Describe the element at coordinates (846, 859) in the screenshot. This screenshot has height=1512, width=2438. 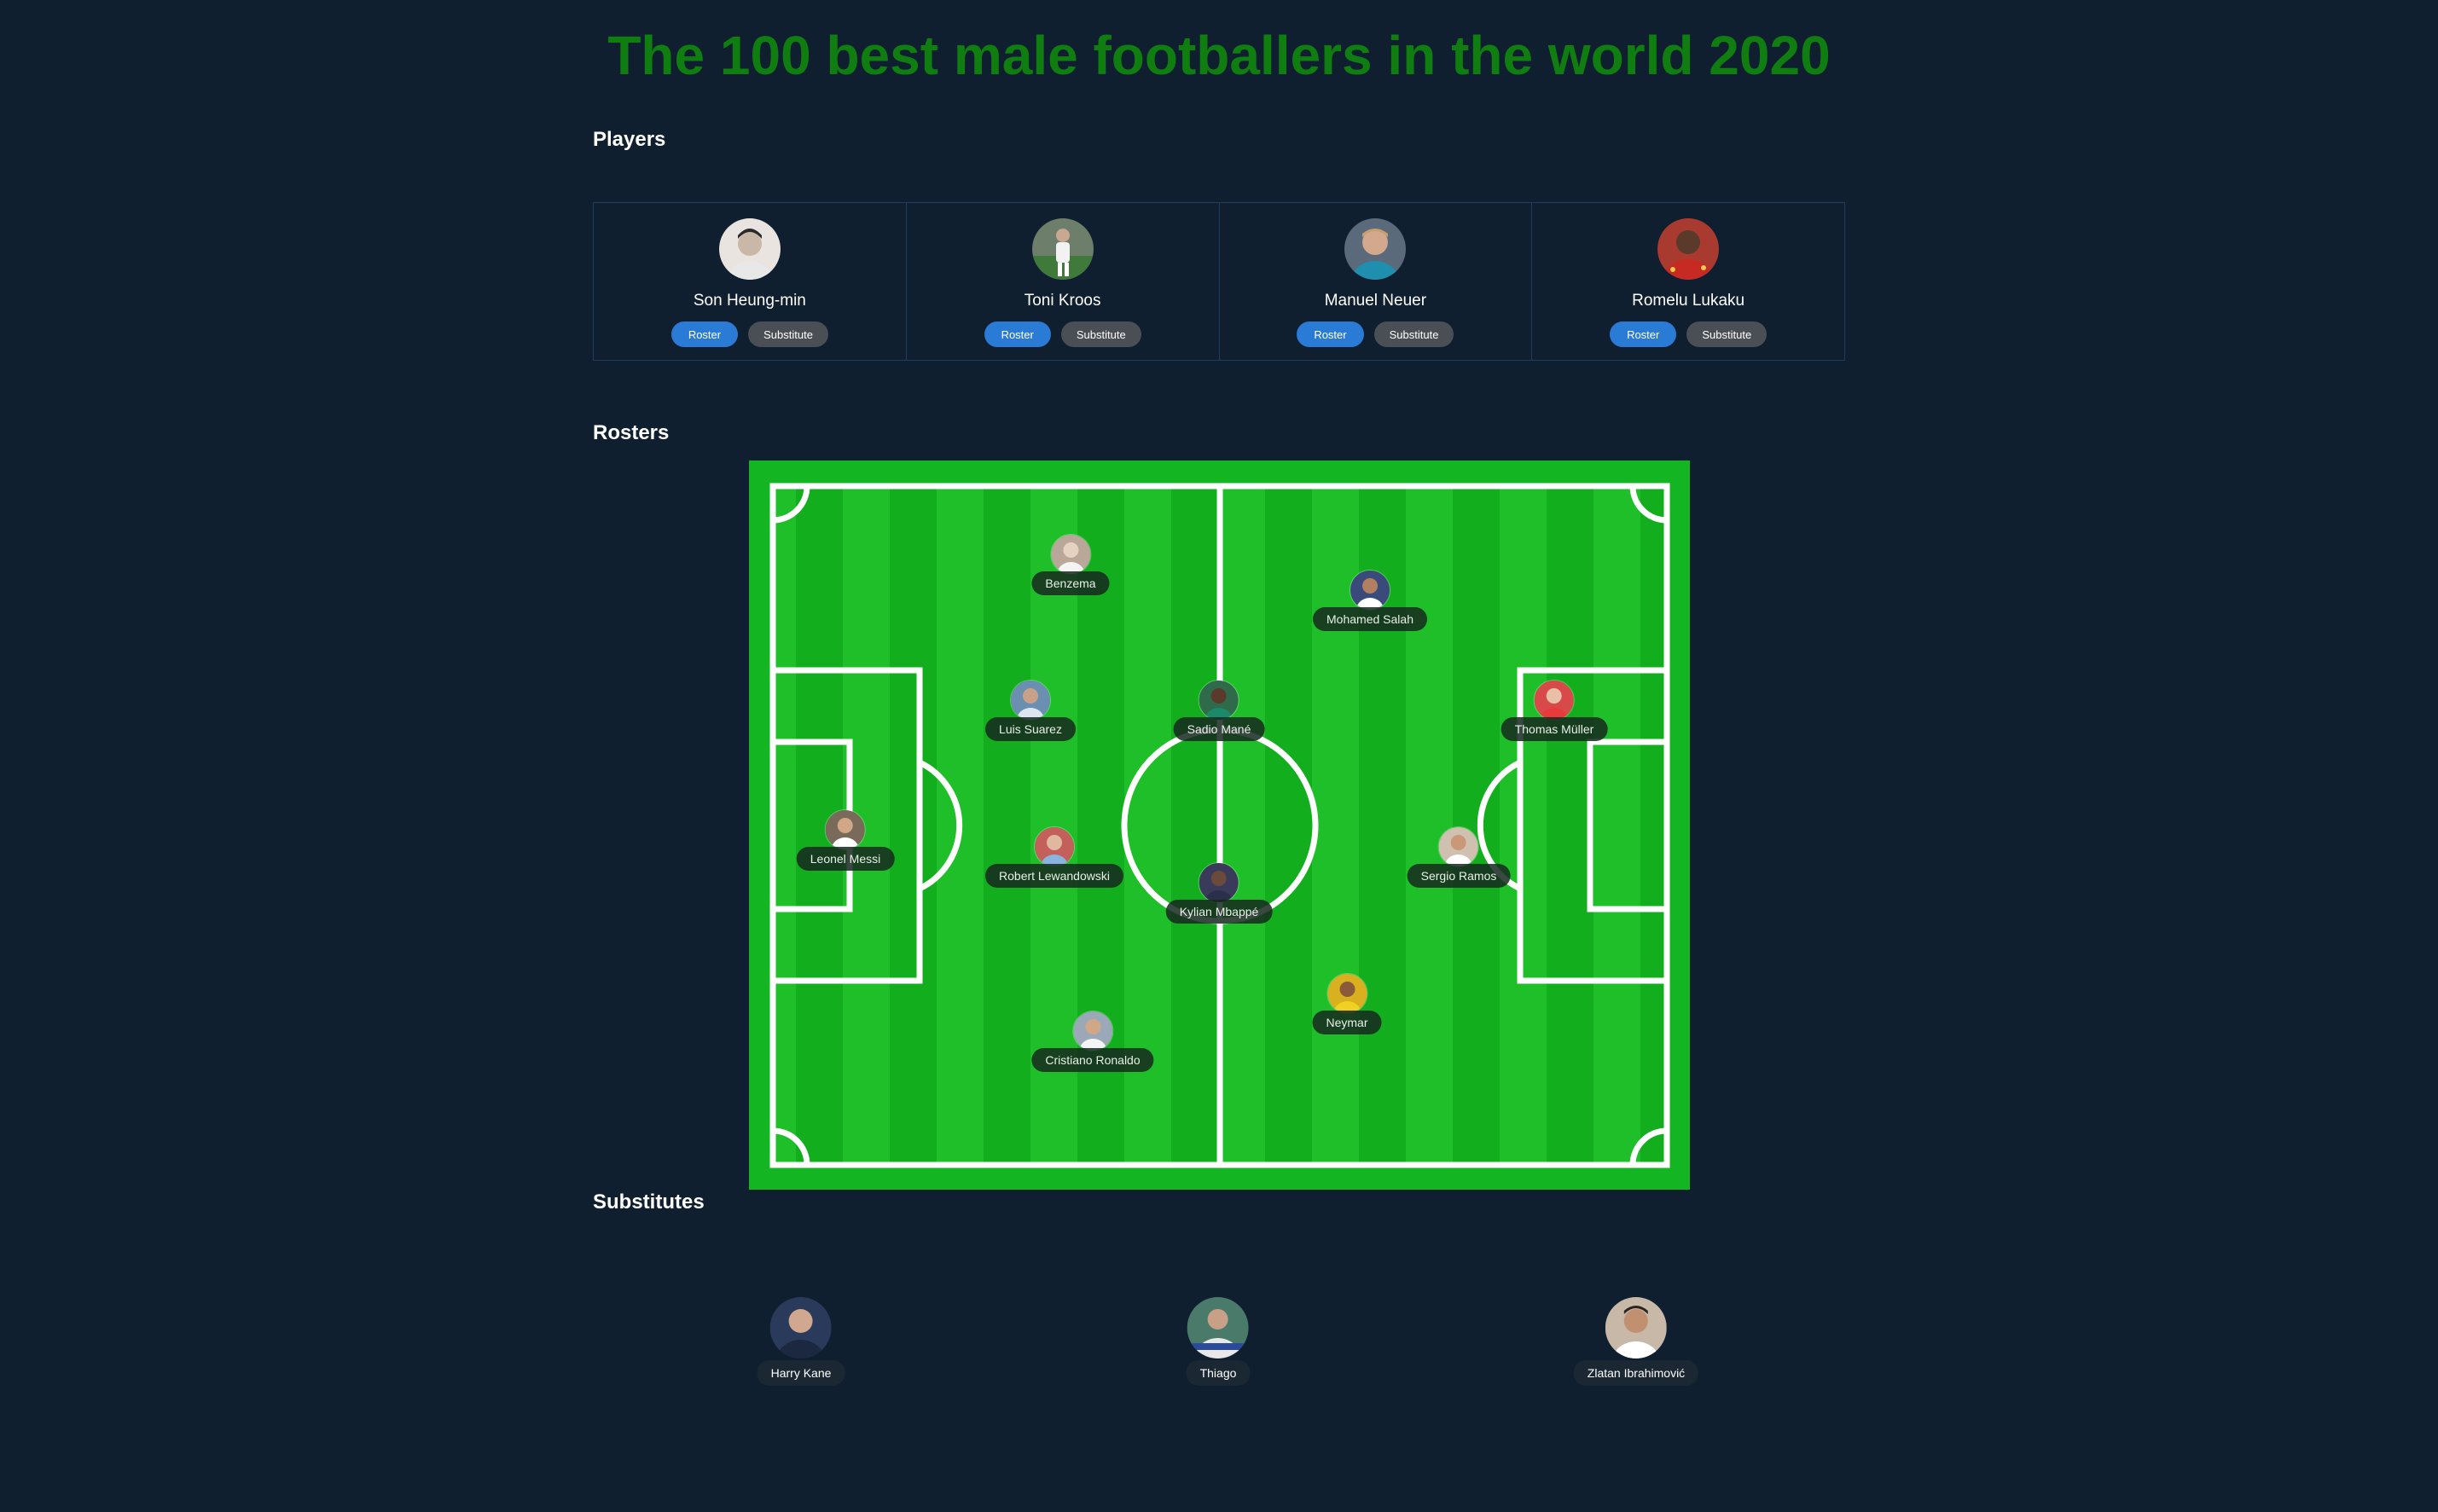
I see `player-name-label: Leonel Messi` at that location.